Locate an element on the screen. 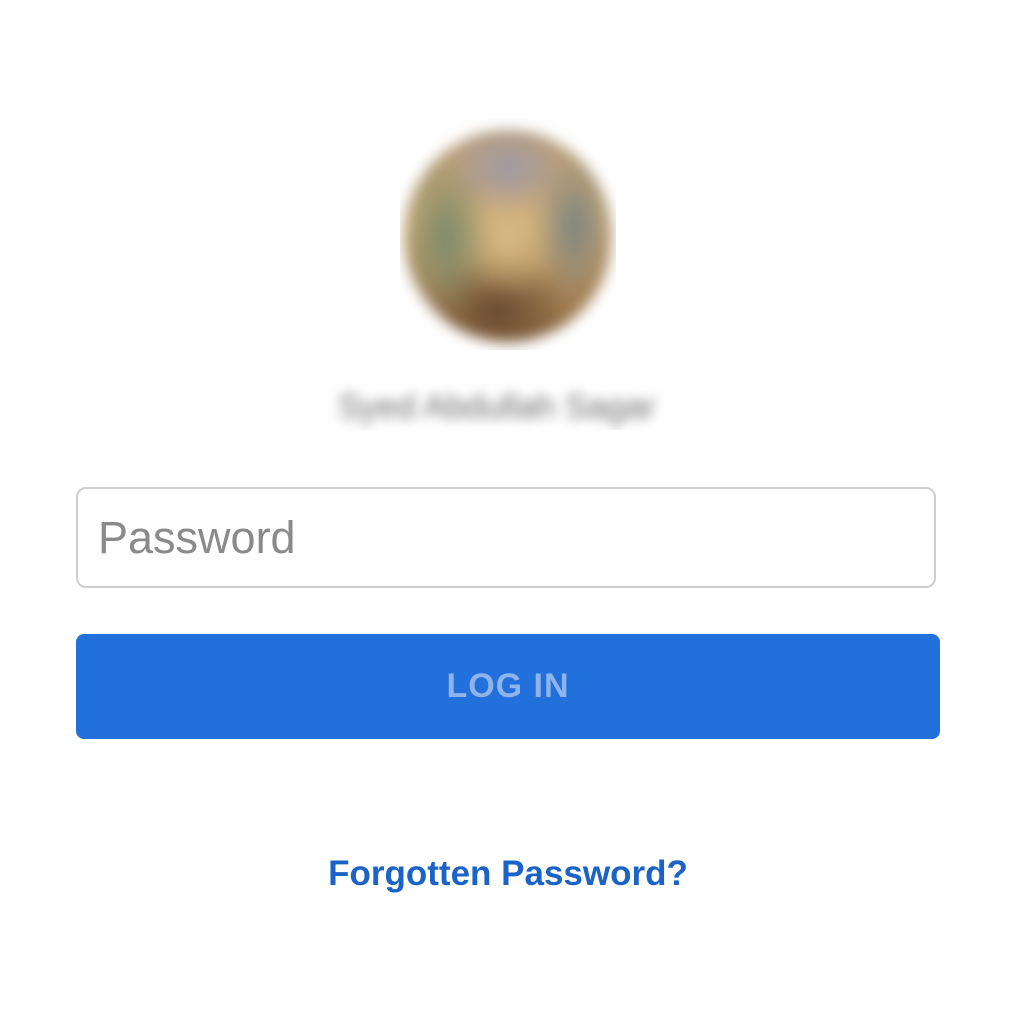  avatar-container is located at coordinates (508, 234).